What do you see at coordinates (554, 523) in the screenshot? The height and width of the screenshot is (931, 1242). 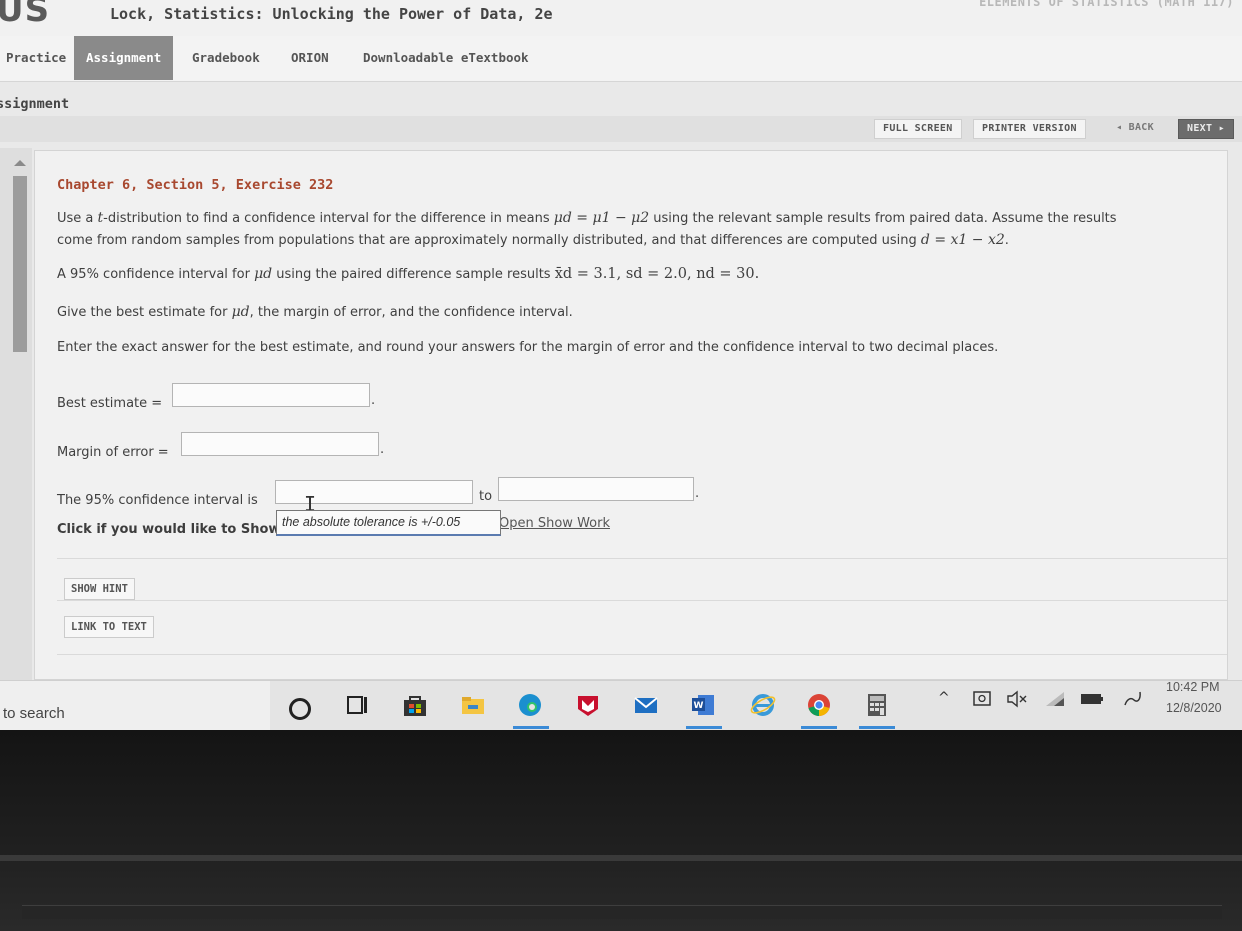 I see `open-show-work-link: Open Show Work` at bounding box center [554, 523].